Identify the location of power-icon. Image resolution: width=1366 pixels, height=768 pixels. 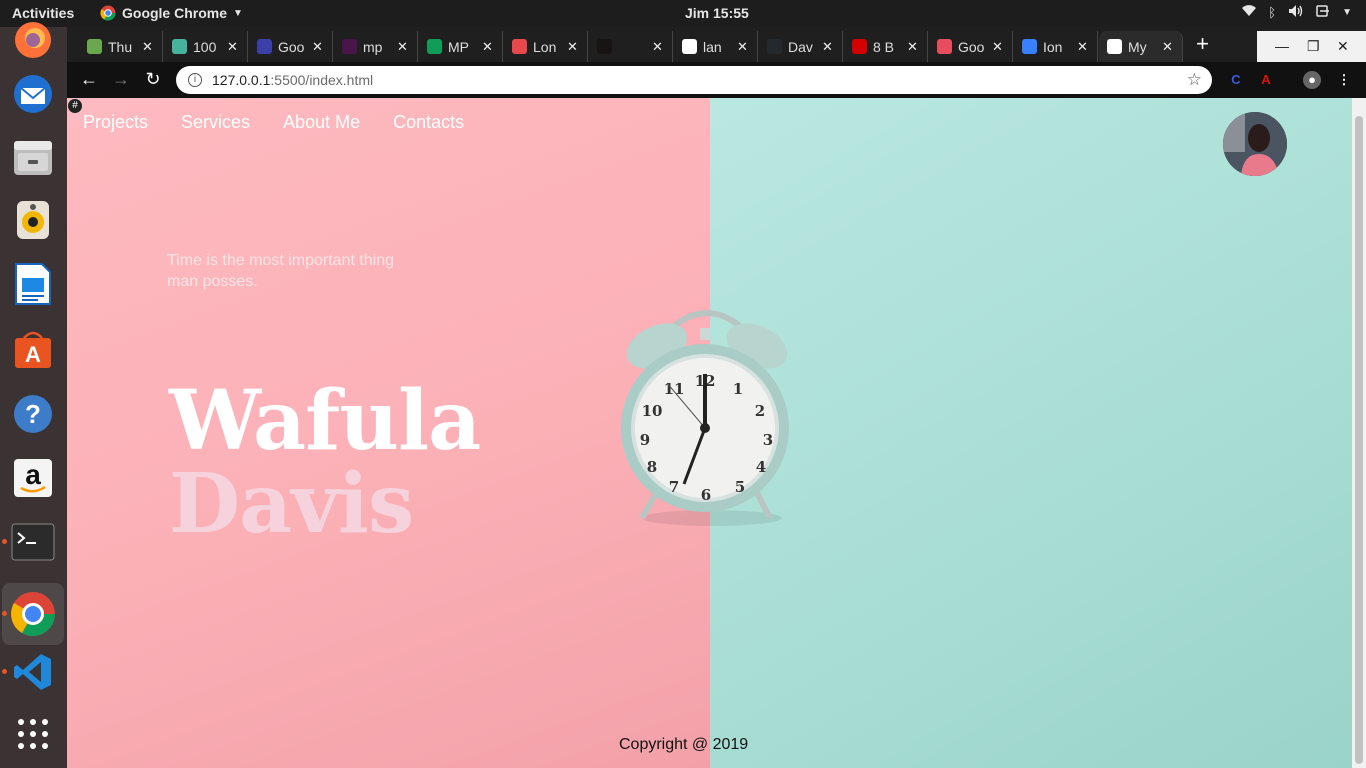
(1323, 12).